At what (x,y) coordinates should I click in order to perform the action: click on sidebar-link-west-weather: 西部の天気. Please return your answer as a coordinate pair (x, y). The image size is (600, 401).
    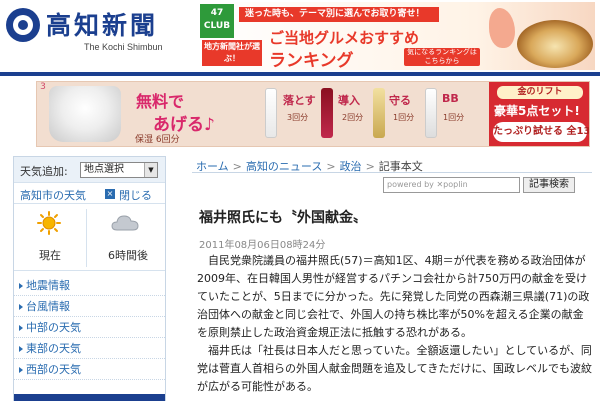
    Looking at the image, I should click on (89, 369).